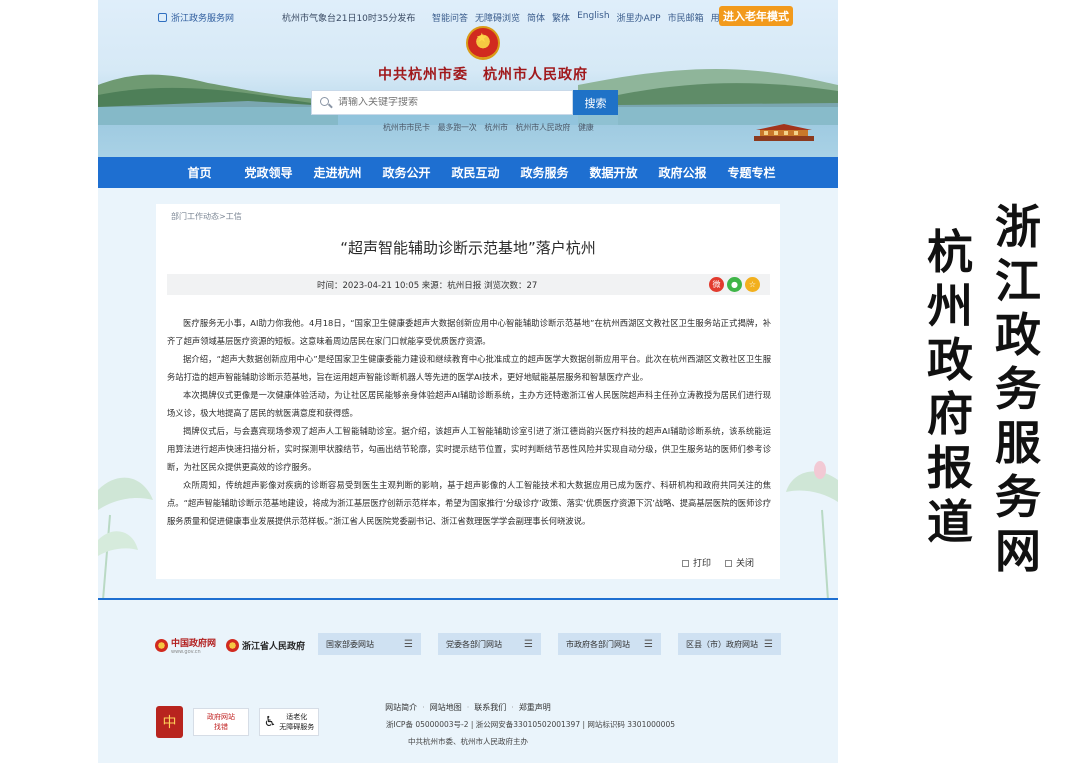 This screenshot has height=763, width=1080. I want to click on china-gov-emblem-icon, so click(161, 645).